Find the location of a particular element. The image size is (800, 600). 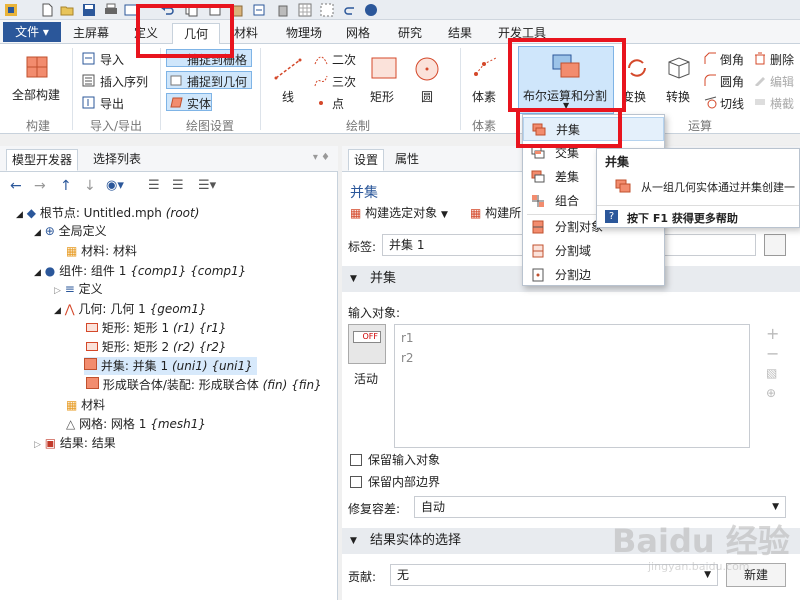

show-icon: ◉▾ is located at coordinates (115, 185).